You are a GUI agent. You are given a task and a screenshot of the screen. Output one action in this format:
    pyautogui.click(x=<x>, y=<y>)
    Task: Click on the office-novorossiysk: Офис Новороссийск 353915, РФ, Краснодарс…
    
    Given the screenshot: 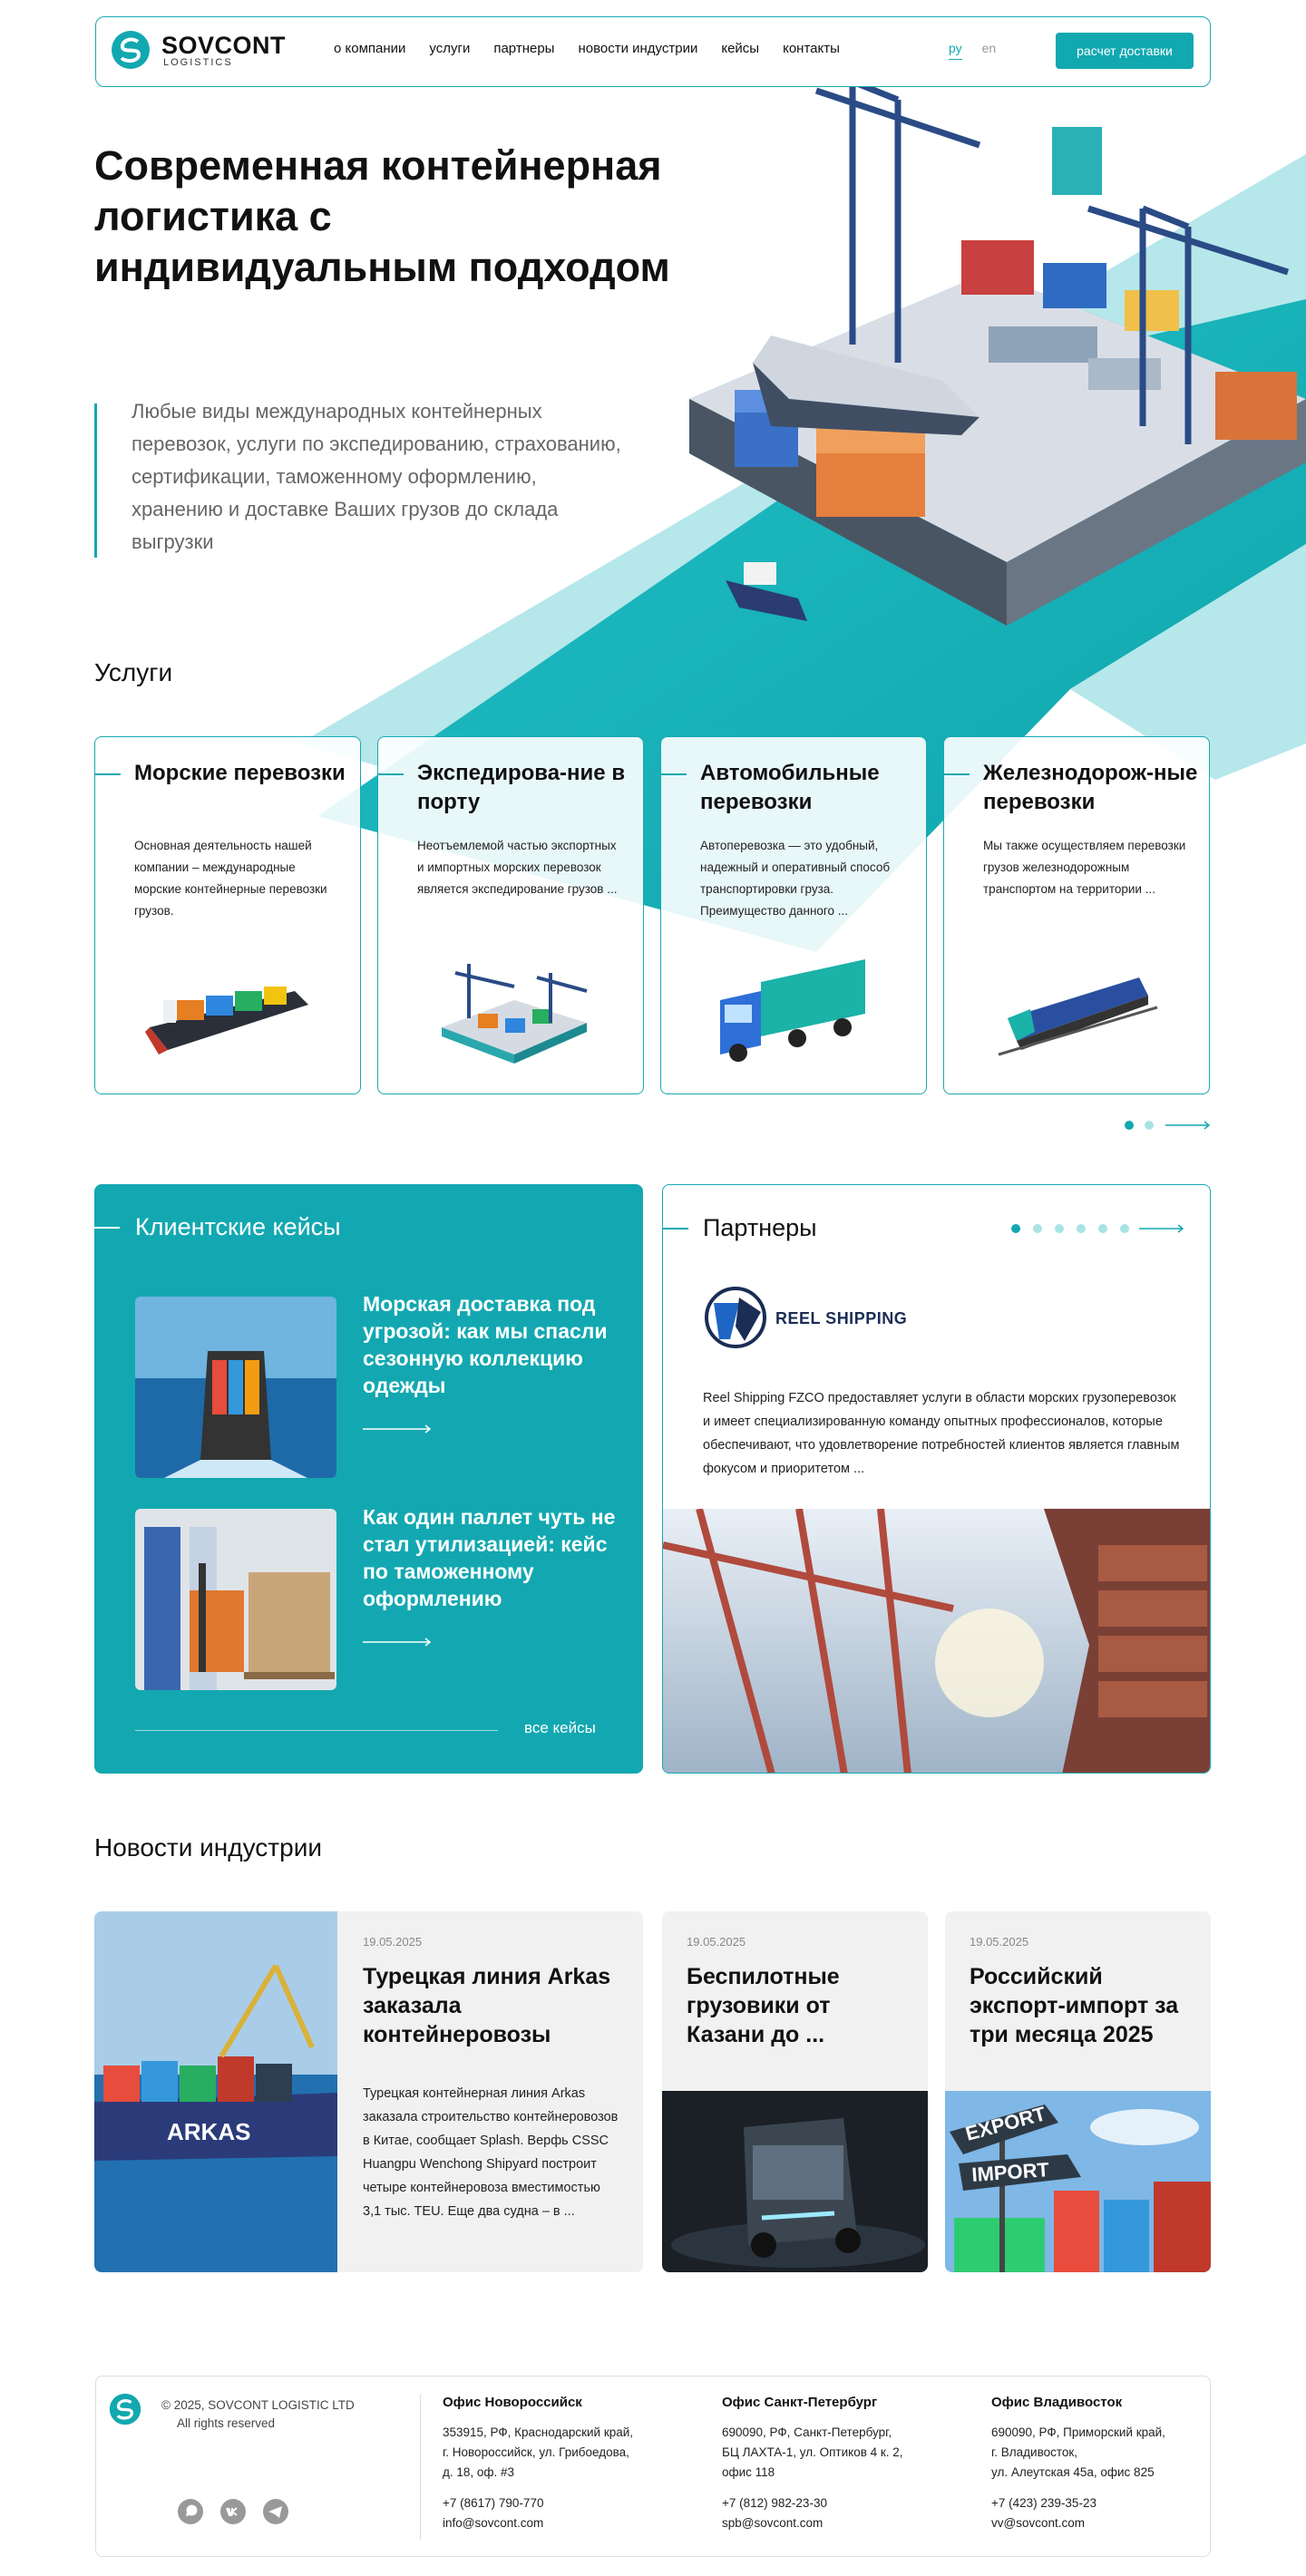 What is the action you would take?
    pyautogui.click(x=565, y=2464)
    